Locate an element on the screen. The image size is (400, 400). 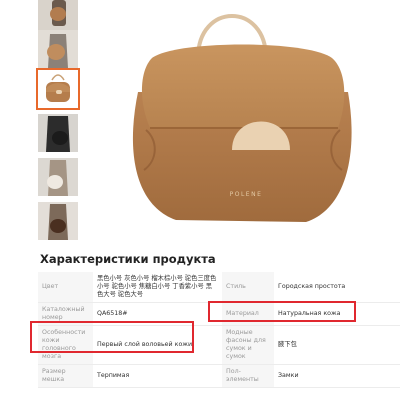
thumbnail-4-image is located at coordinates (58, 133).